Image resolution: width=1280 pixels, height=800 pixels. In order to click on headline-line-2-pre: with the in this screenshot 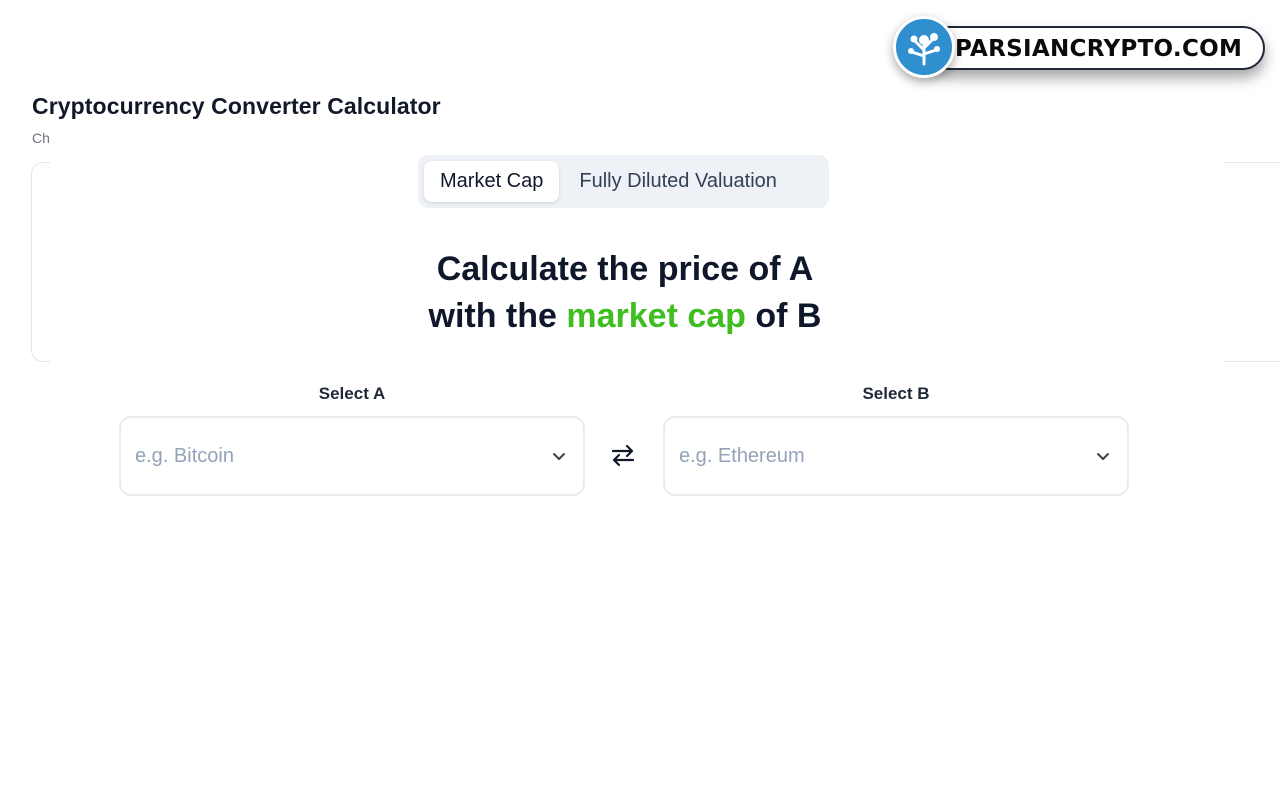, I will do `click(497, 316)`.